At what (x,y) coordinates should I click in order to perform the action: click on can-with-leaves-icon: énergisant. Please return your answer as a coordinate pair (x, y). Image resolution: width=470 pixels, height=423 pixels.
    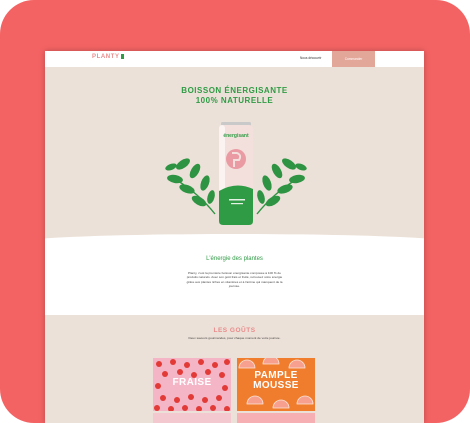
    Looking at the image, I should click on (236, 173).